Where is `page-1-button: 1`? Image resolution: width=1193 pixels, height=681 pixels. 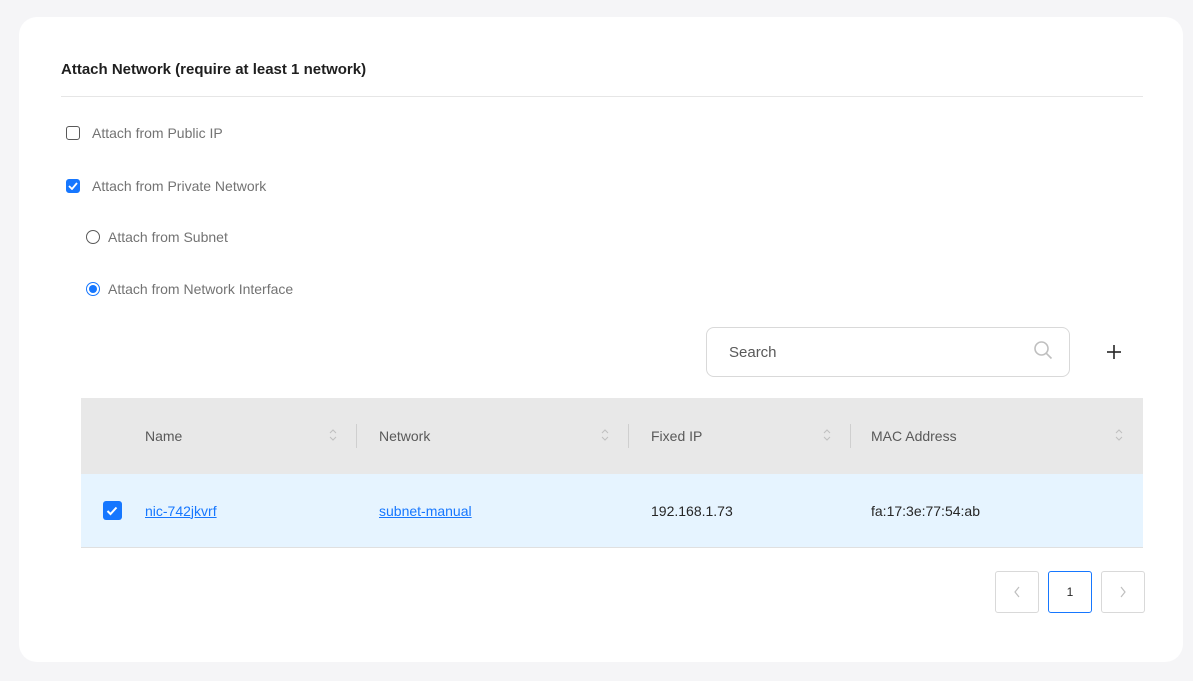 page-1-button: 1 is located at coordinates (1070, 592).